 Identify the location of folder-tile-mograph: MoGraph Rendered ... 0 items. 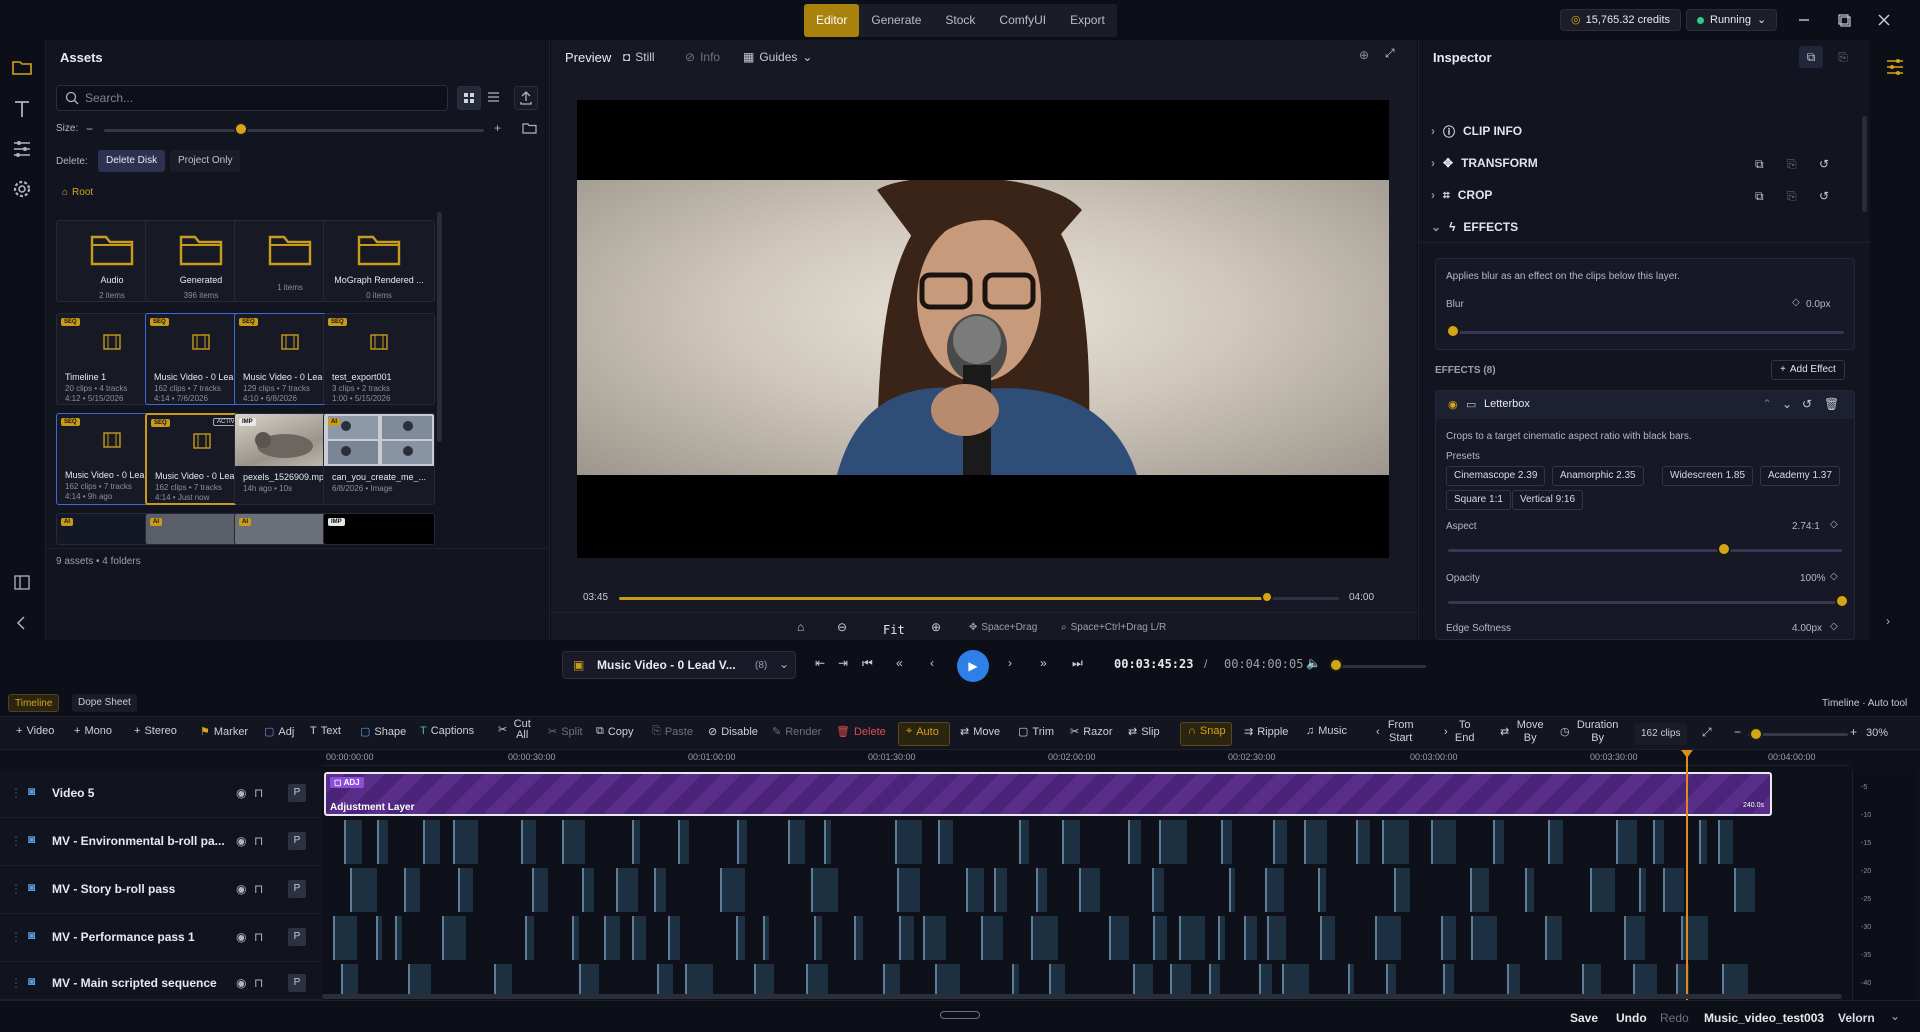
(379, 261).